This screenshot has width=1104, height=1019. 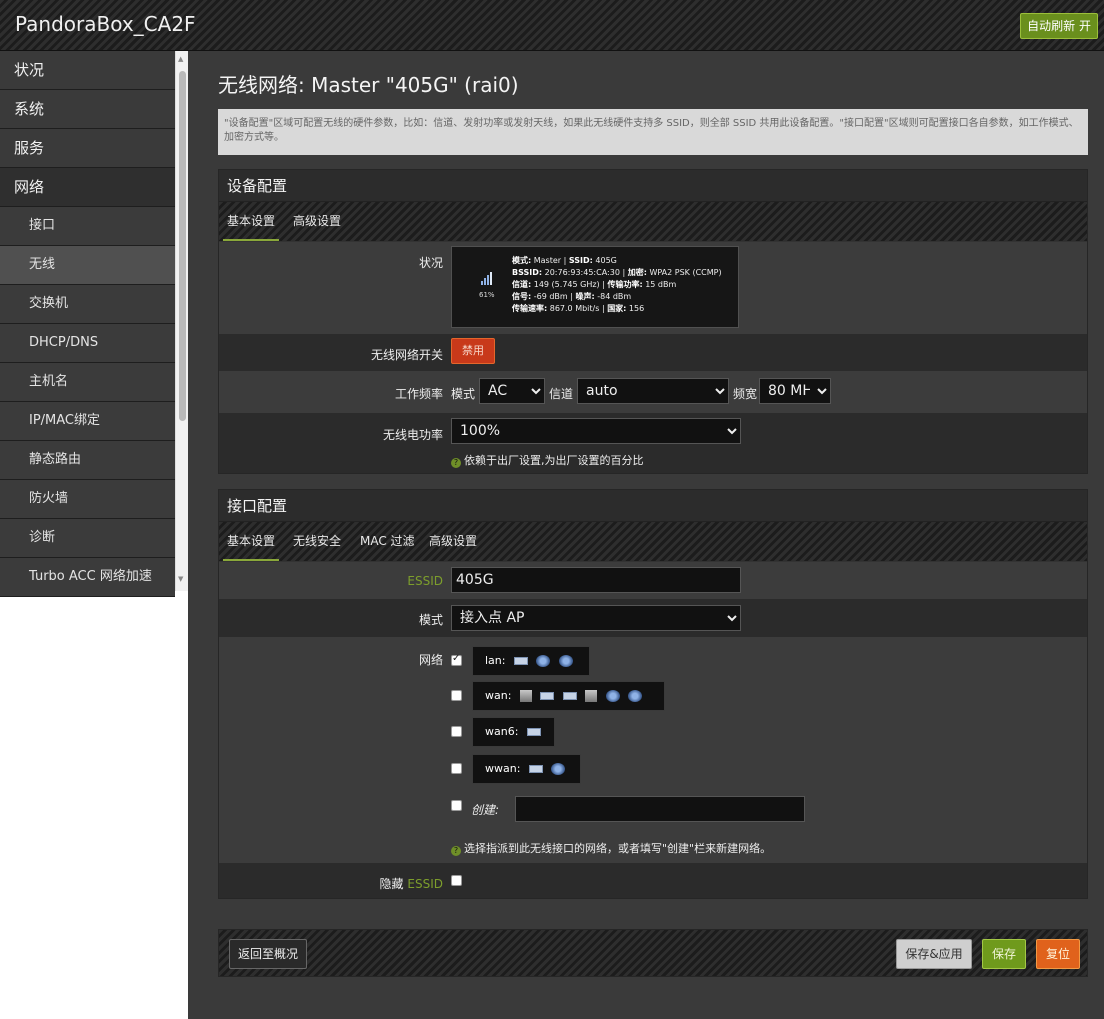 What do you see at coordinates (653, 221) in the screenshot?
I see `device-config-tabs: 基本设置 高级设置` at bounding box center [653, 221].